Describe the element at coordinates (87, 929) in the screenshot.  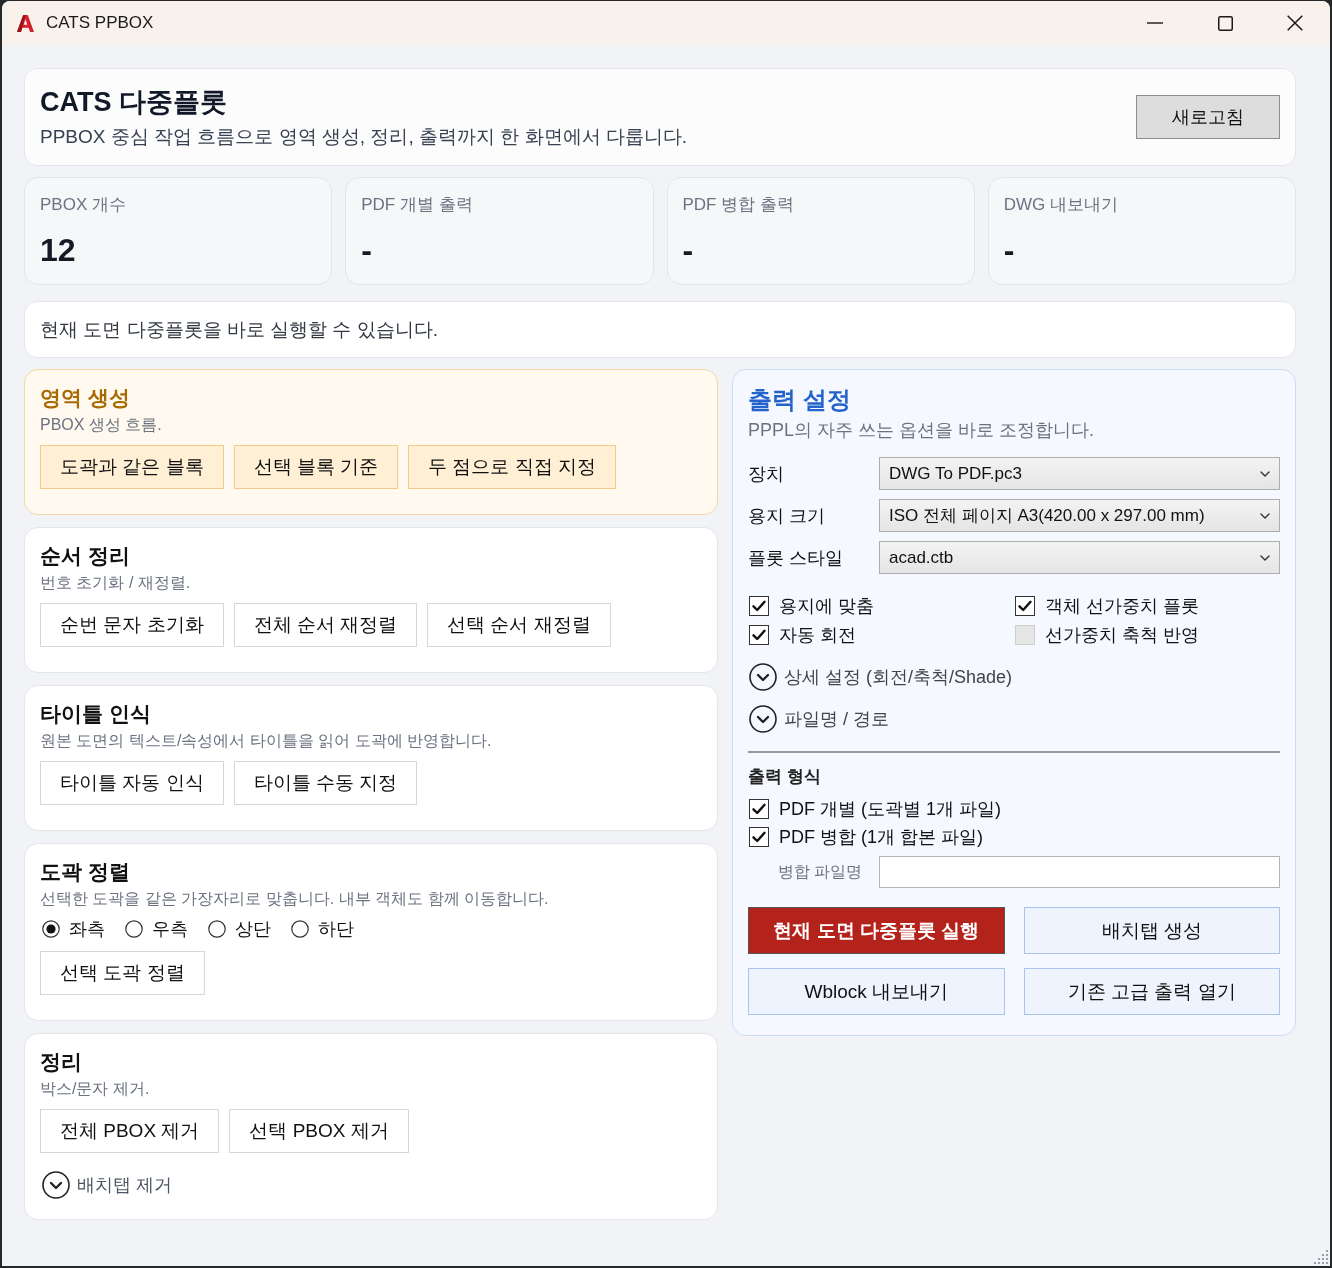
I see `radio-label: 좌측` at that location.